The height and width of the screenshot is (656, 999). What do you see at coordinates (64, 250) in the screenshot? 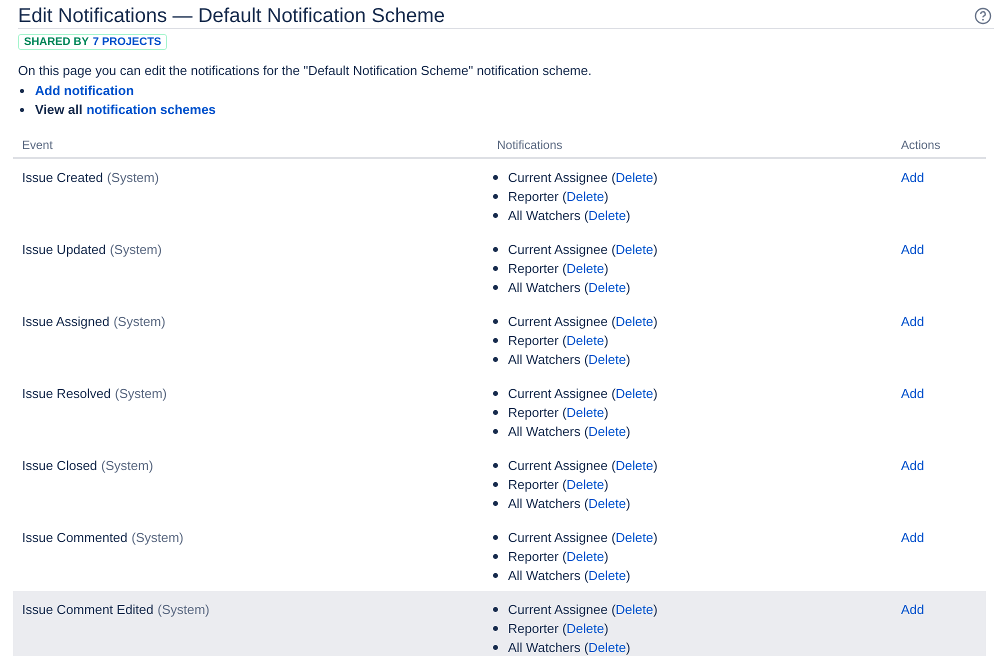
I see `event-name: Issue Updated` at bounding box center [64, 250].